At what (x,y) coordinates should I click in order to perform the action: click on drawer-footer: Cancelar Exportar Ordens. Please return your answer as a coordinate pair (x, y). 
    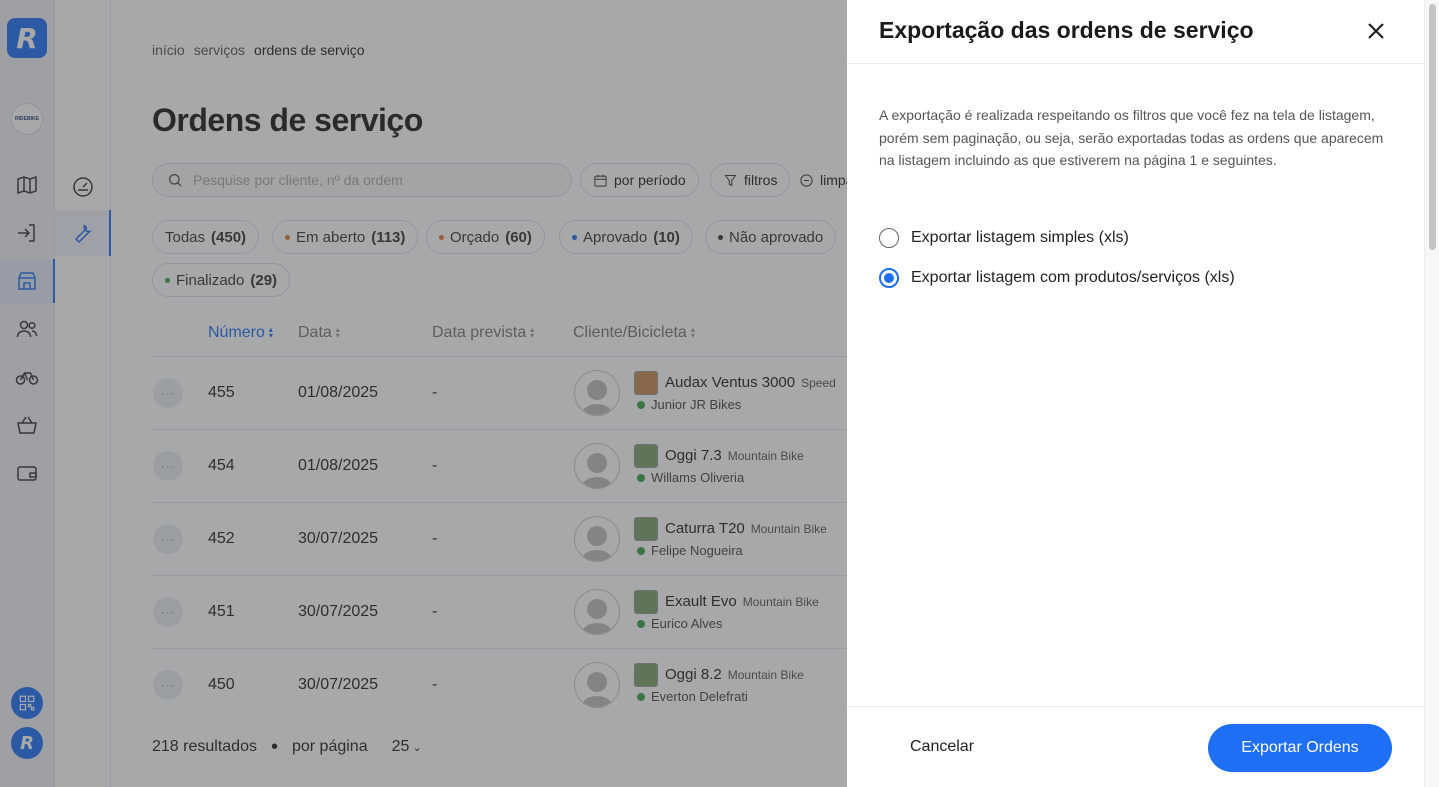
    Looking at the image, I should click on (1135, 746).